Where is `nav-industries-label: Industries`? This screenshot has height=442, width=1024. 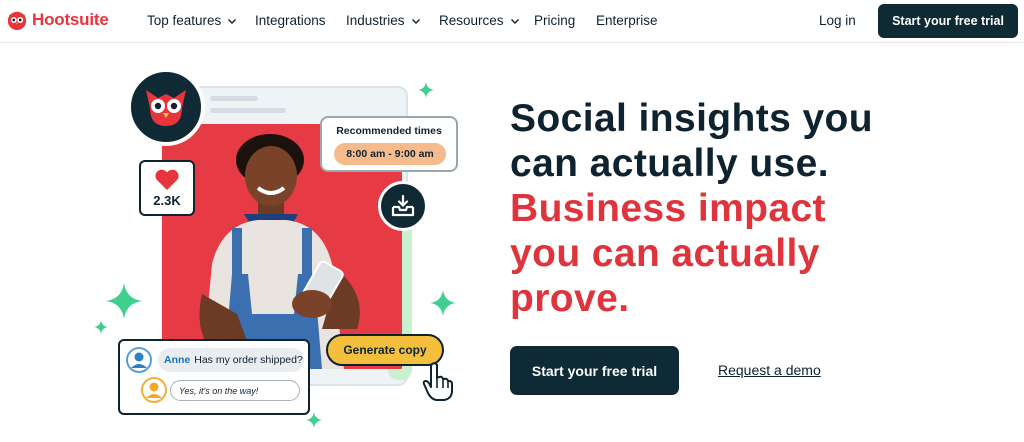 nav-industries-label: Industries is located at coordinates (375, 20).